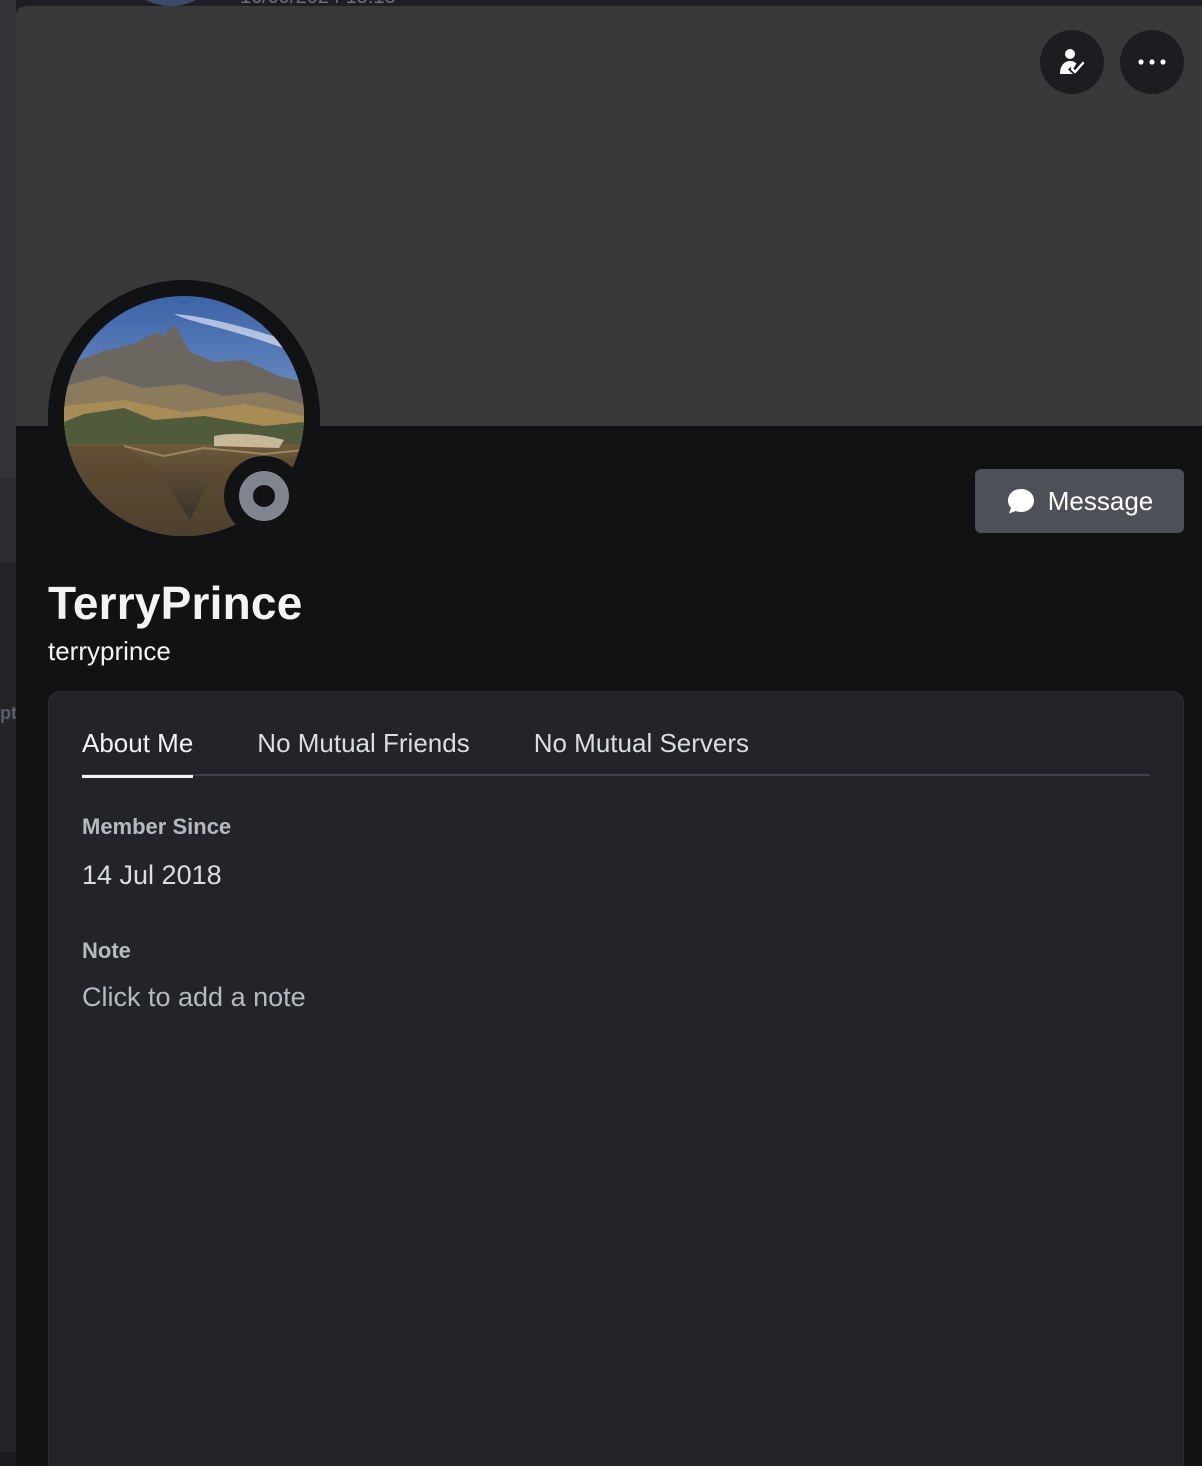 The width and height of the screenshot is (1202, 1466). I want to click on more-options-button, so click(1152, 62).